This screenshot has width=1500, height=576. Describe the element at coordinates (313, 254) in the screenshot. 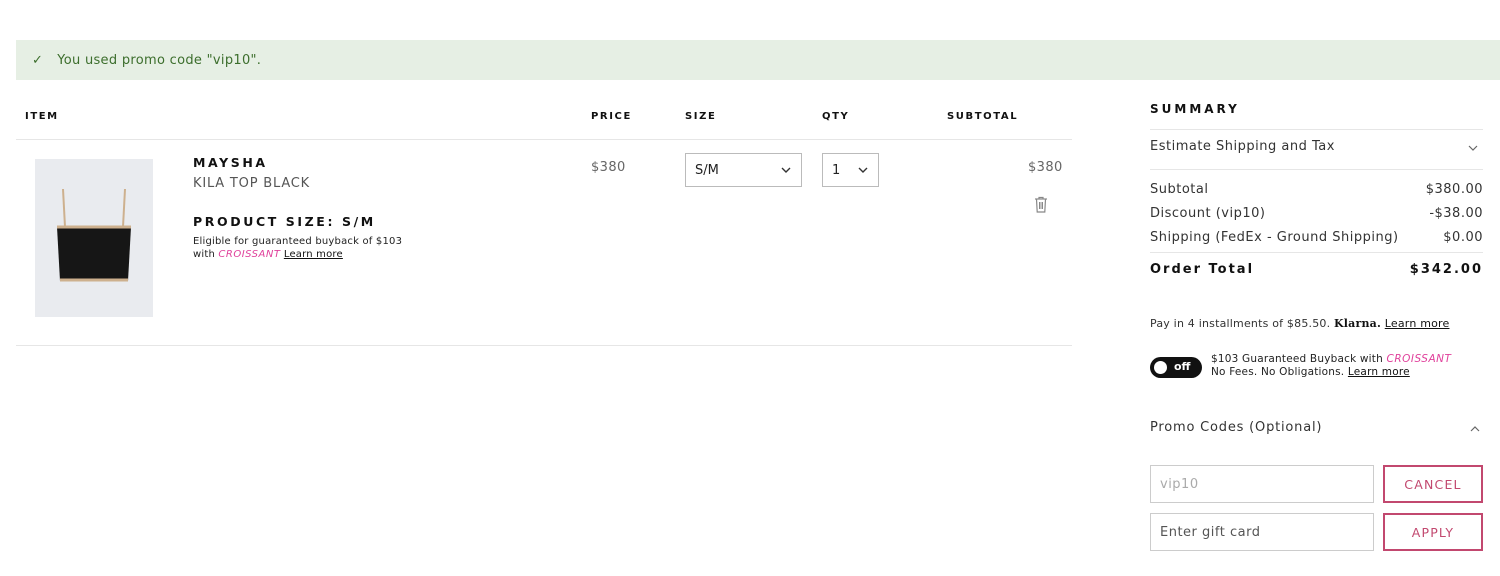

I see `buyback-learn-more-link: Learn more` at that location.